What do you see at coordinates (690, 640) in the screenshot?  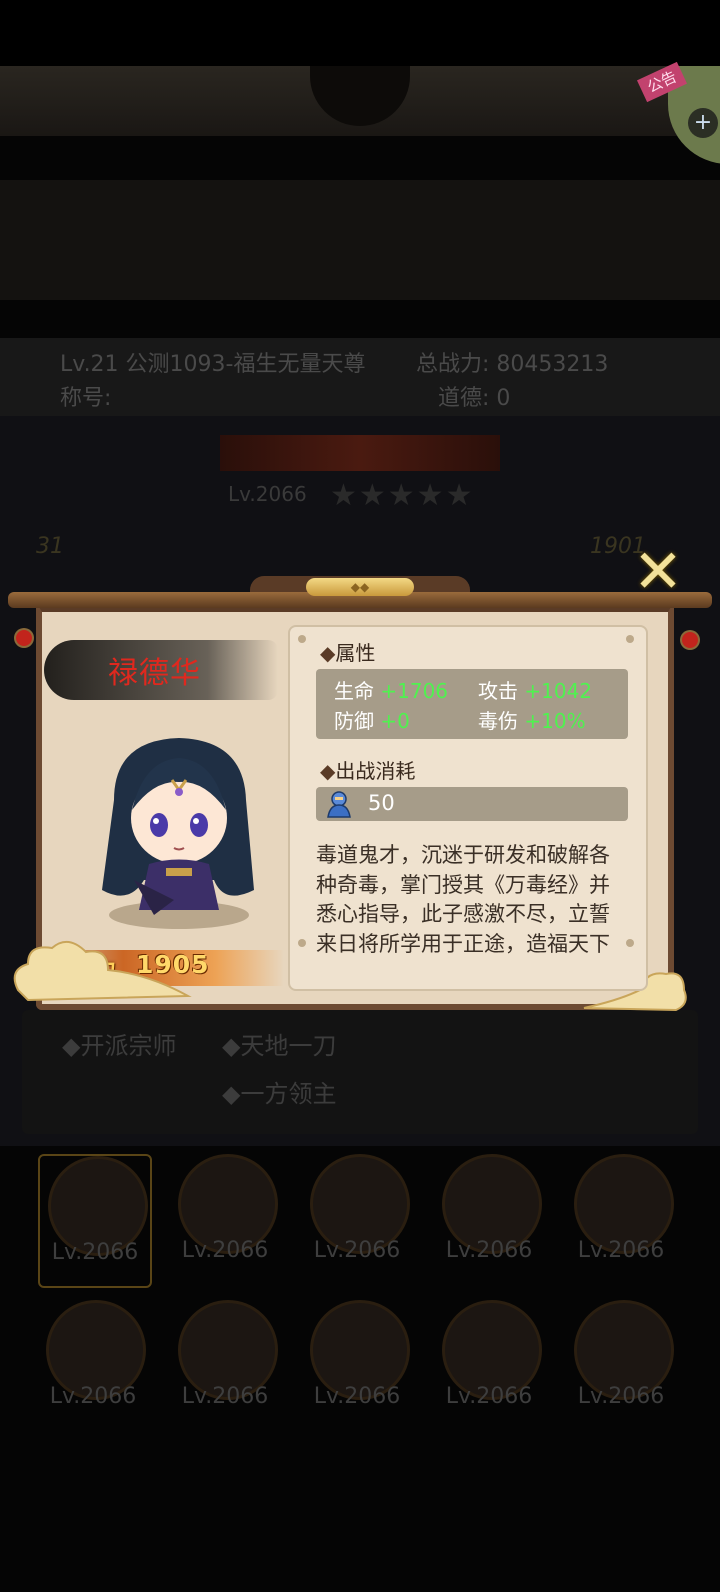 I see `tassel-right-icon` at bounding box center [690, 640].